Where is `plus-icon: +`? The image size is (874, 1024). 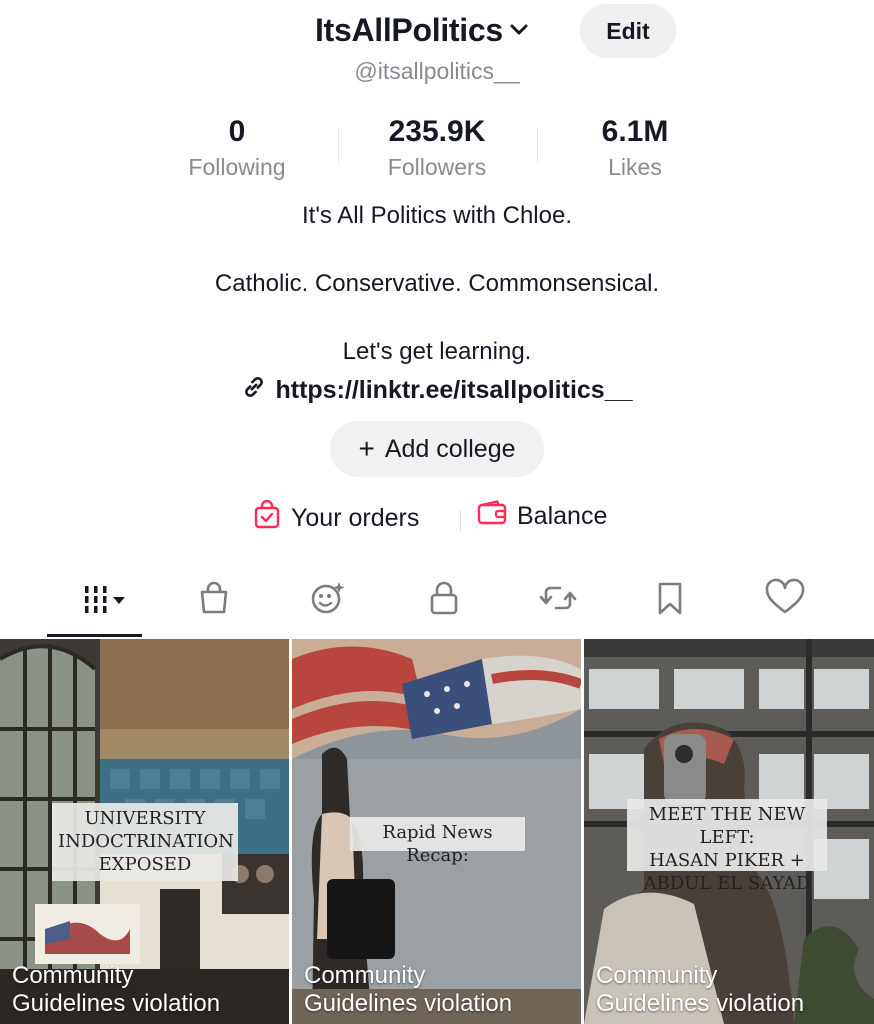 plus-icon: + is located at coordinates (366, 448).